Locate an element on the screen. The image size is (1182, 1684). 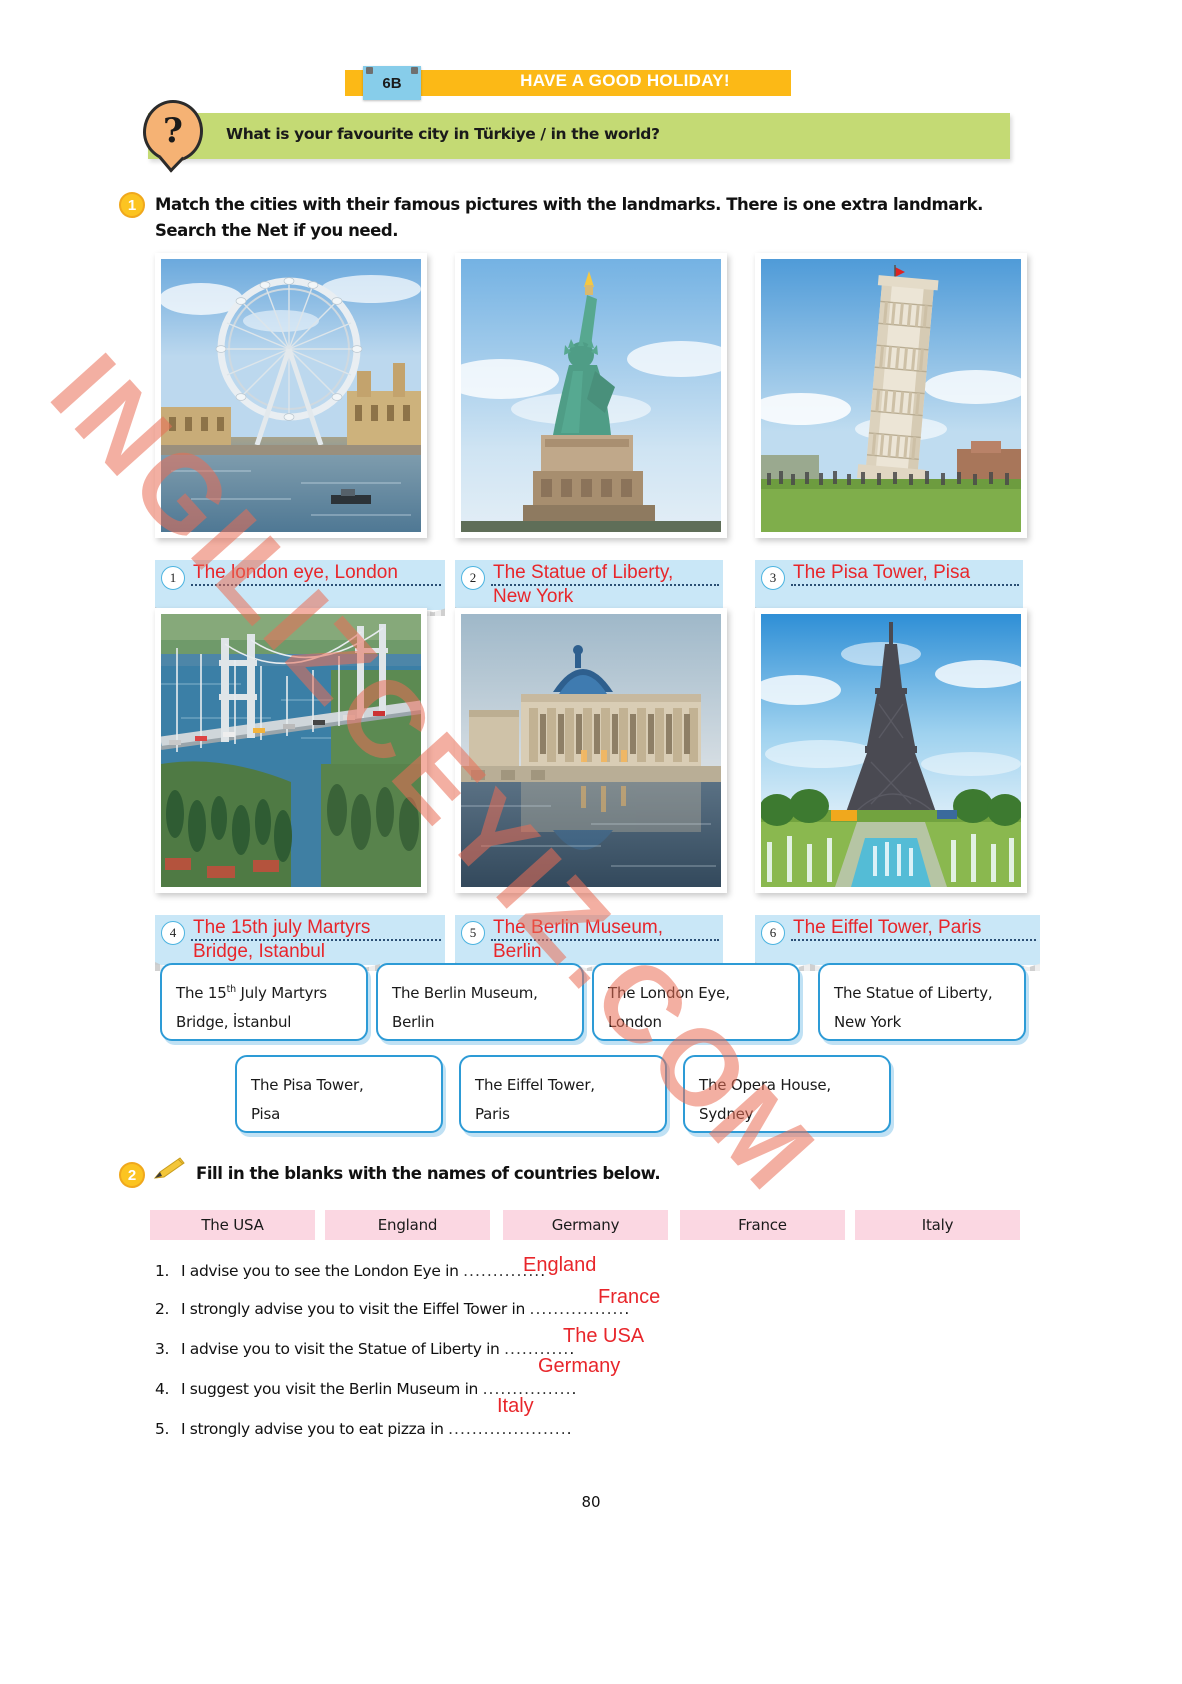
answer-text-5b: Berlin is located at coordinates (517, 951).